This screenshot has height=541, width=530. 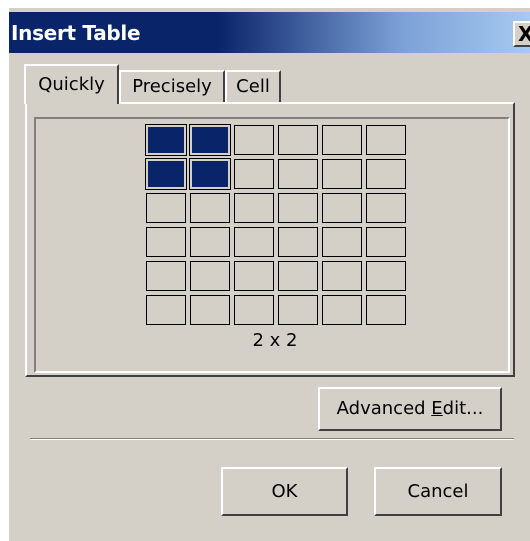 I want to click on title-bar: Insert Table X, so click(x=269, y=32).